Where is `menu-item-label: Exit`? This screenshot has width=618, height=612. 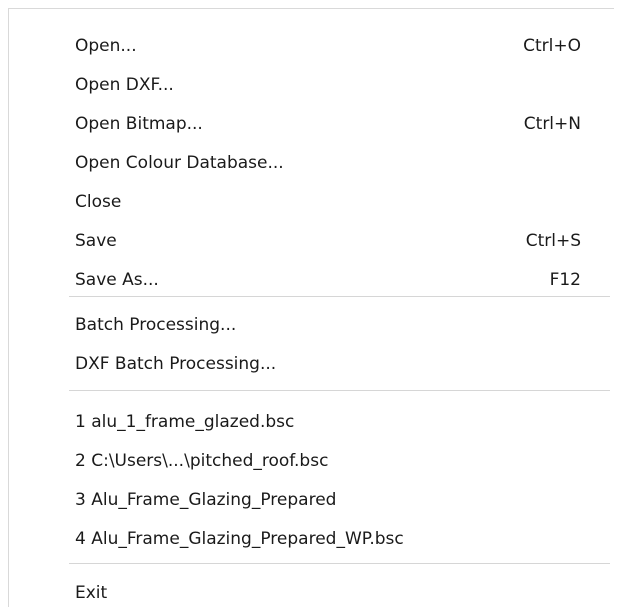 menu-item-label: Exit is located at coordinates (91, 592).